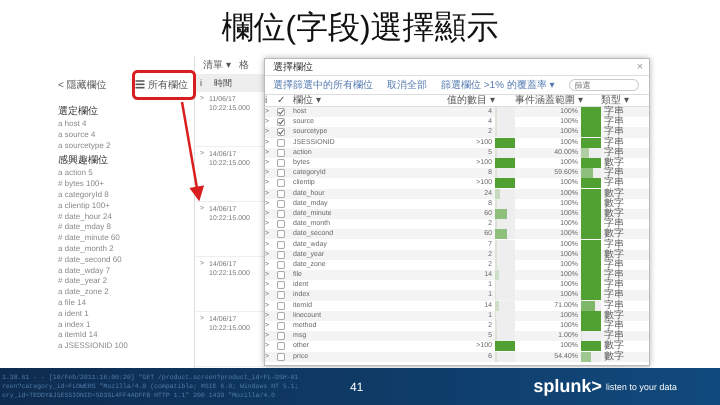 The image size is (720, 405). I want to click on field-item: # date_mday 8, so click(126, 228).